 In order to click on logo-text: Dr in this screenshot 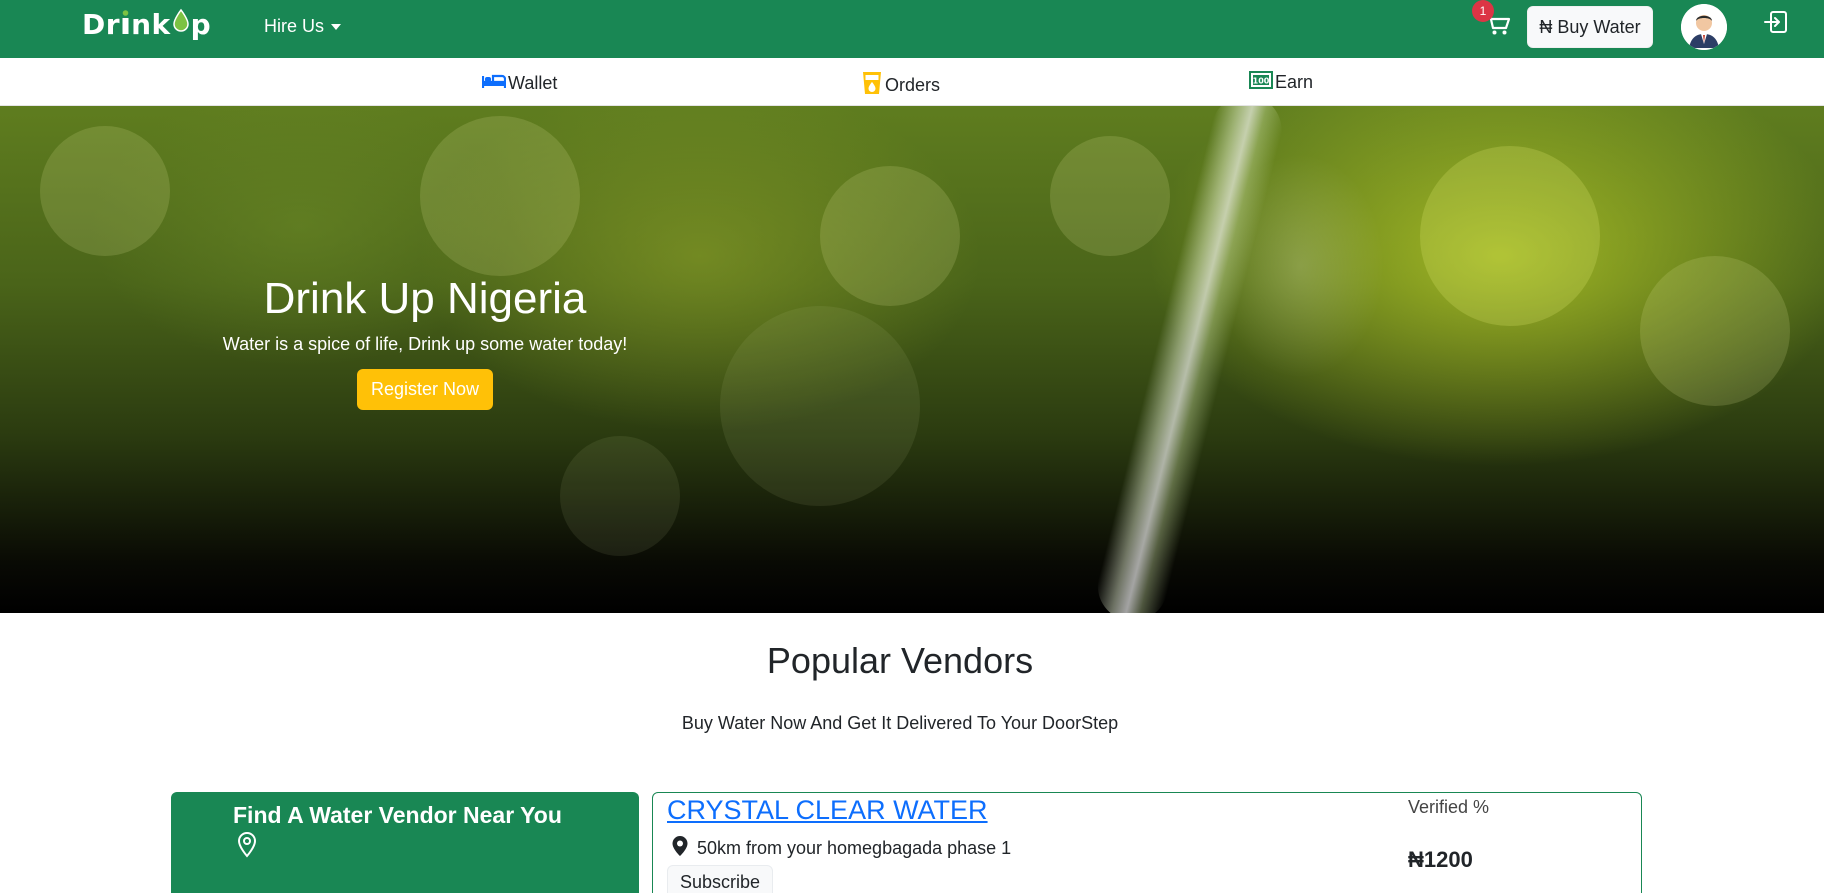, I will do `click(101, 24)`.